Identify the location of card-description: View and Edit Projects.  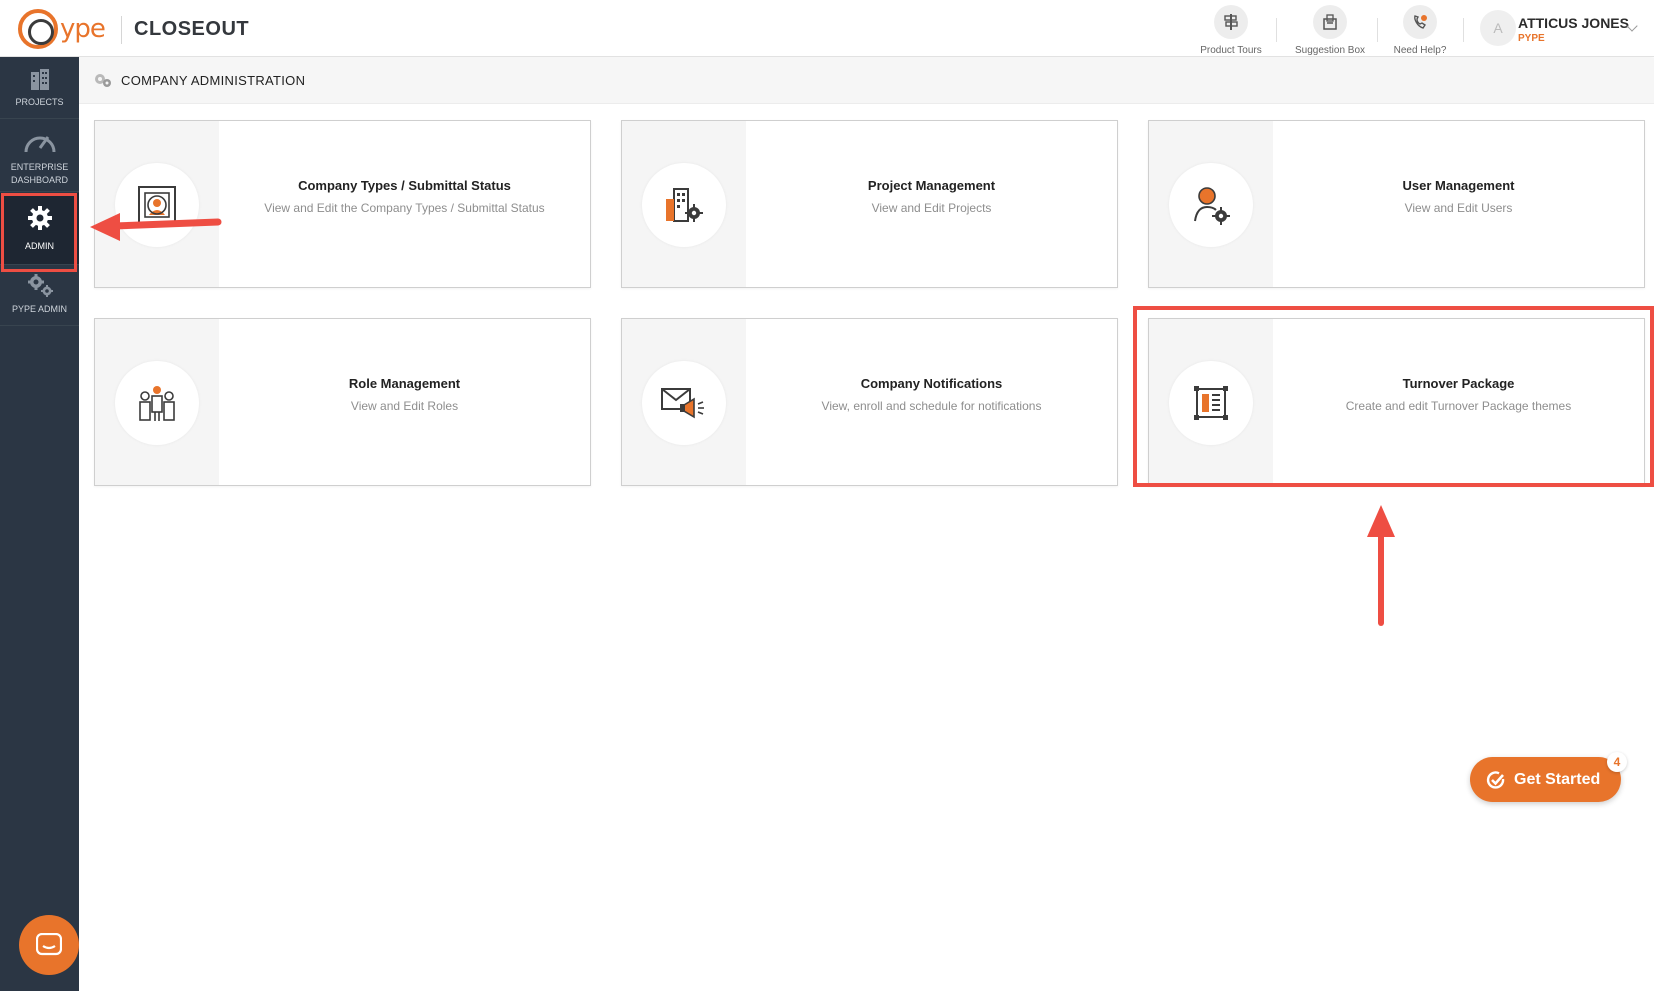
(931, 208).